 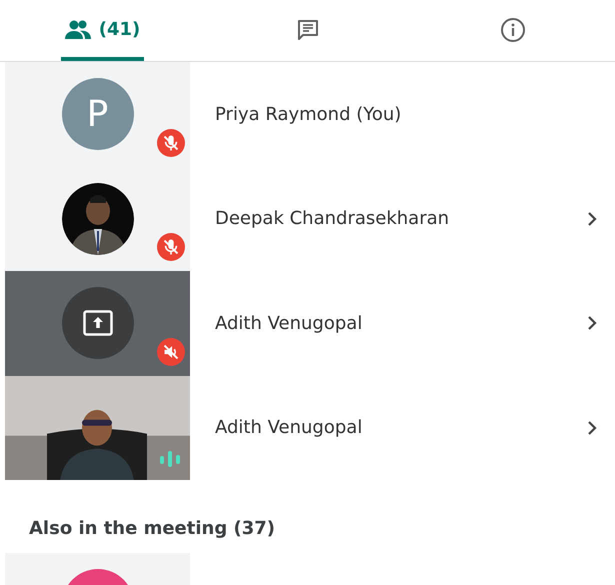 What do you see at coordinates (308, 114) in the screenshot?
I see `participant-name: Priya Raymond (You)` at bounding box center [308, 114].